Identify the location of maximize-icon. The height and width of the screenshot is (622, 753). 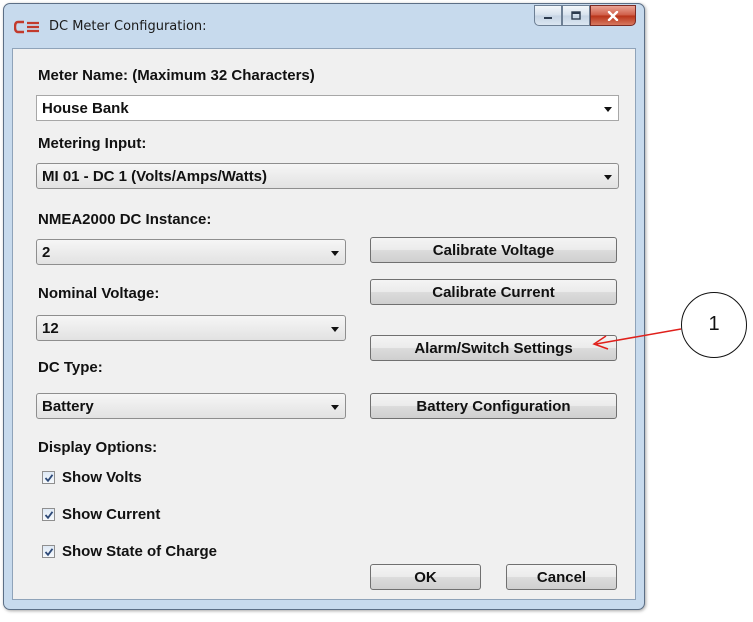
(576, 15).